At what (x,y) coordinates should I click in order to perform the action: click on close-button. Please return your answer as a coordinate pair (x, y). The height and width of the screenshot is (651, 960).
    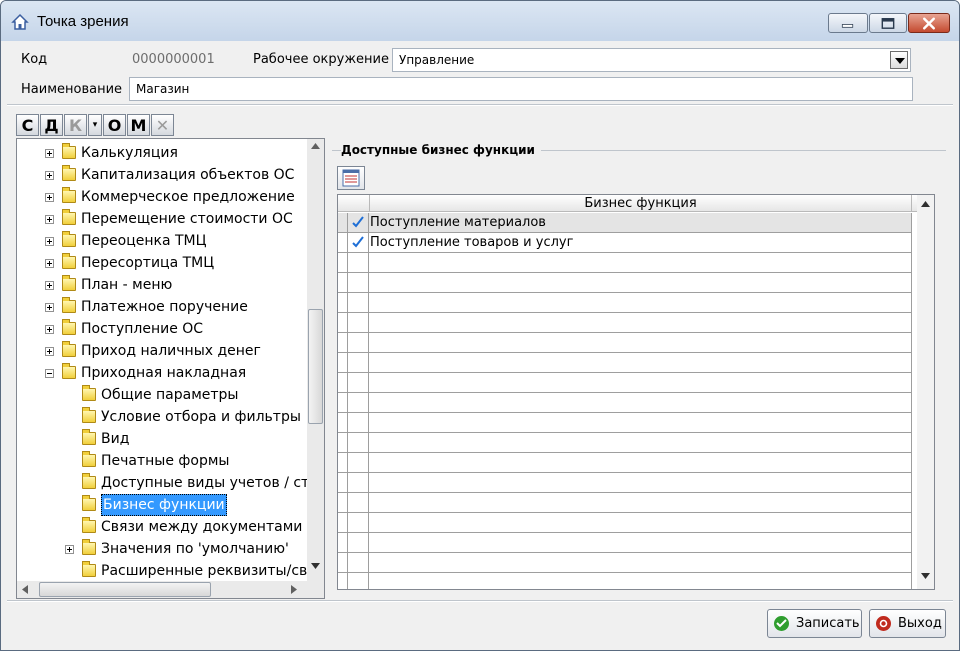
    Looking at the image, I should click on (929, 23).